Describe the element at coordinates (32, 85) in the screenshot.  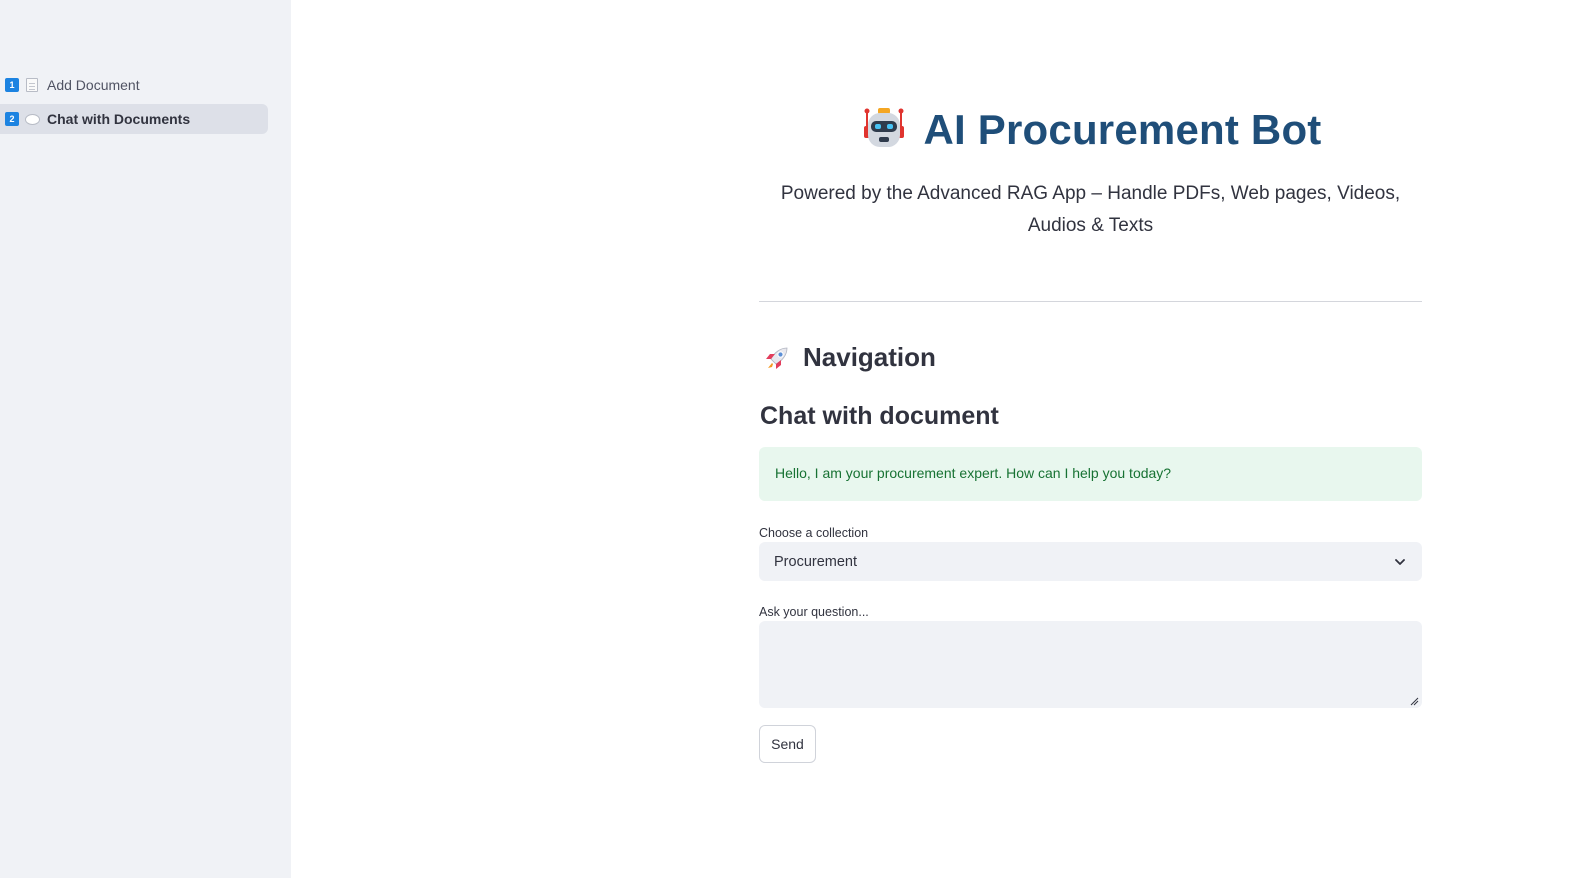
I see `document-icon` at that location.